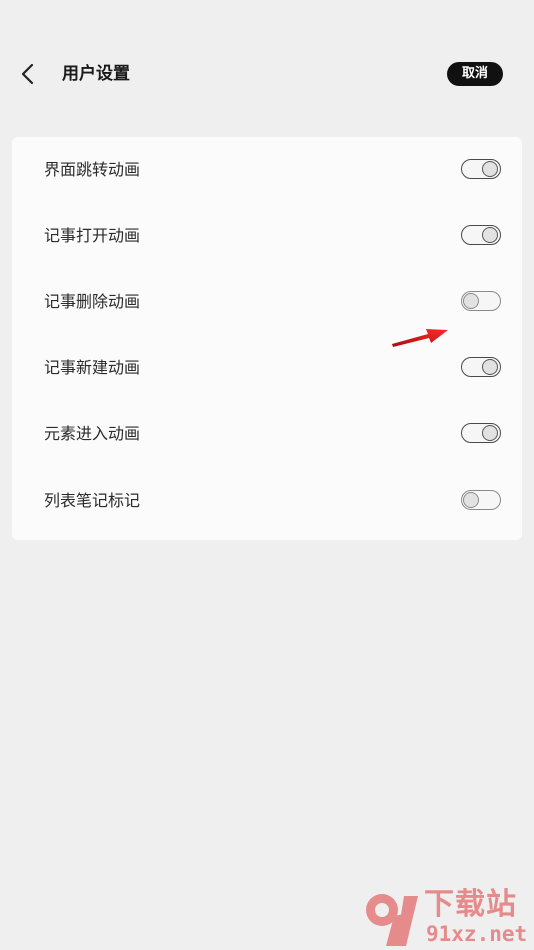 The width and height of the screenshot is (534, 950). Describe the element at coordinates (481, 367) in the screenshot. I see `note-create-toggle` at that location.